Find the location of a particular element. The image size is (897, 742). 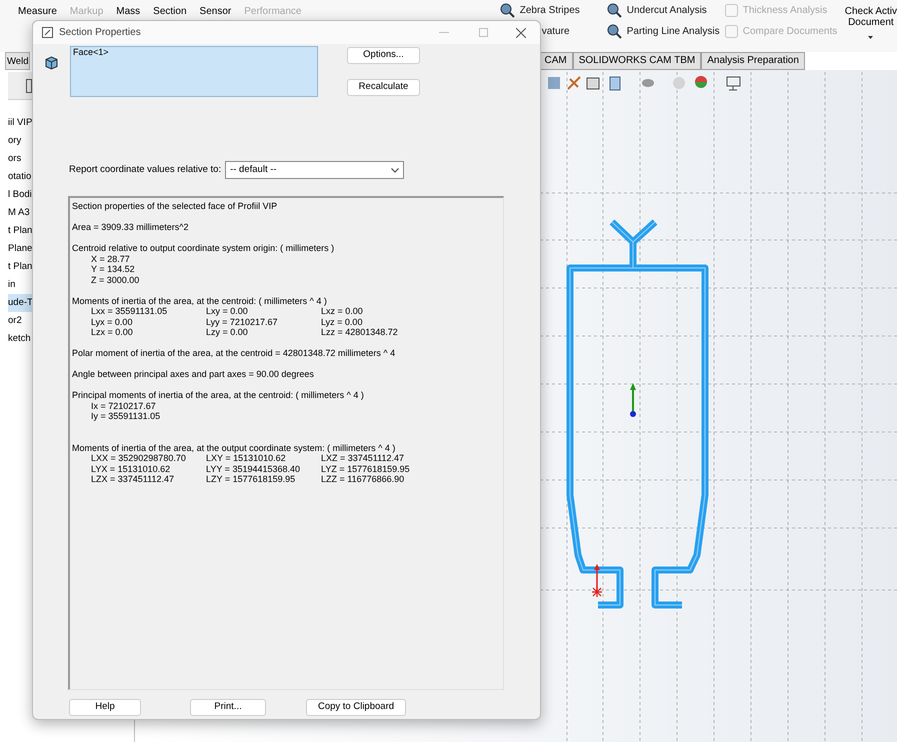

tab: SOLIDWORKS CAM TBM is located at coordinates (637, 61).